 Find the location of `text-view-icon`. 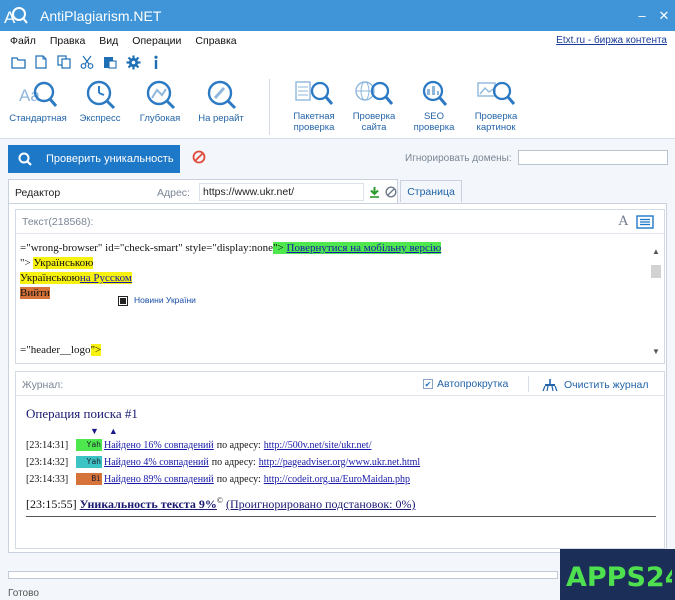

text-view-icon is located at coordinates (645, 223).